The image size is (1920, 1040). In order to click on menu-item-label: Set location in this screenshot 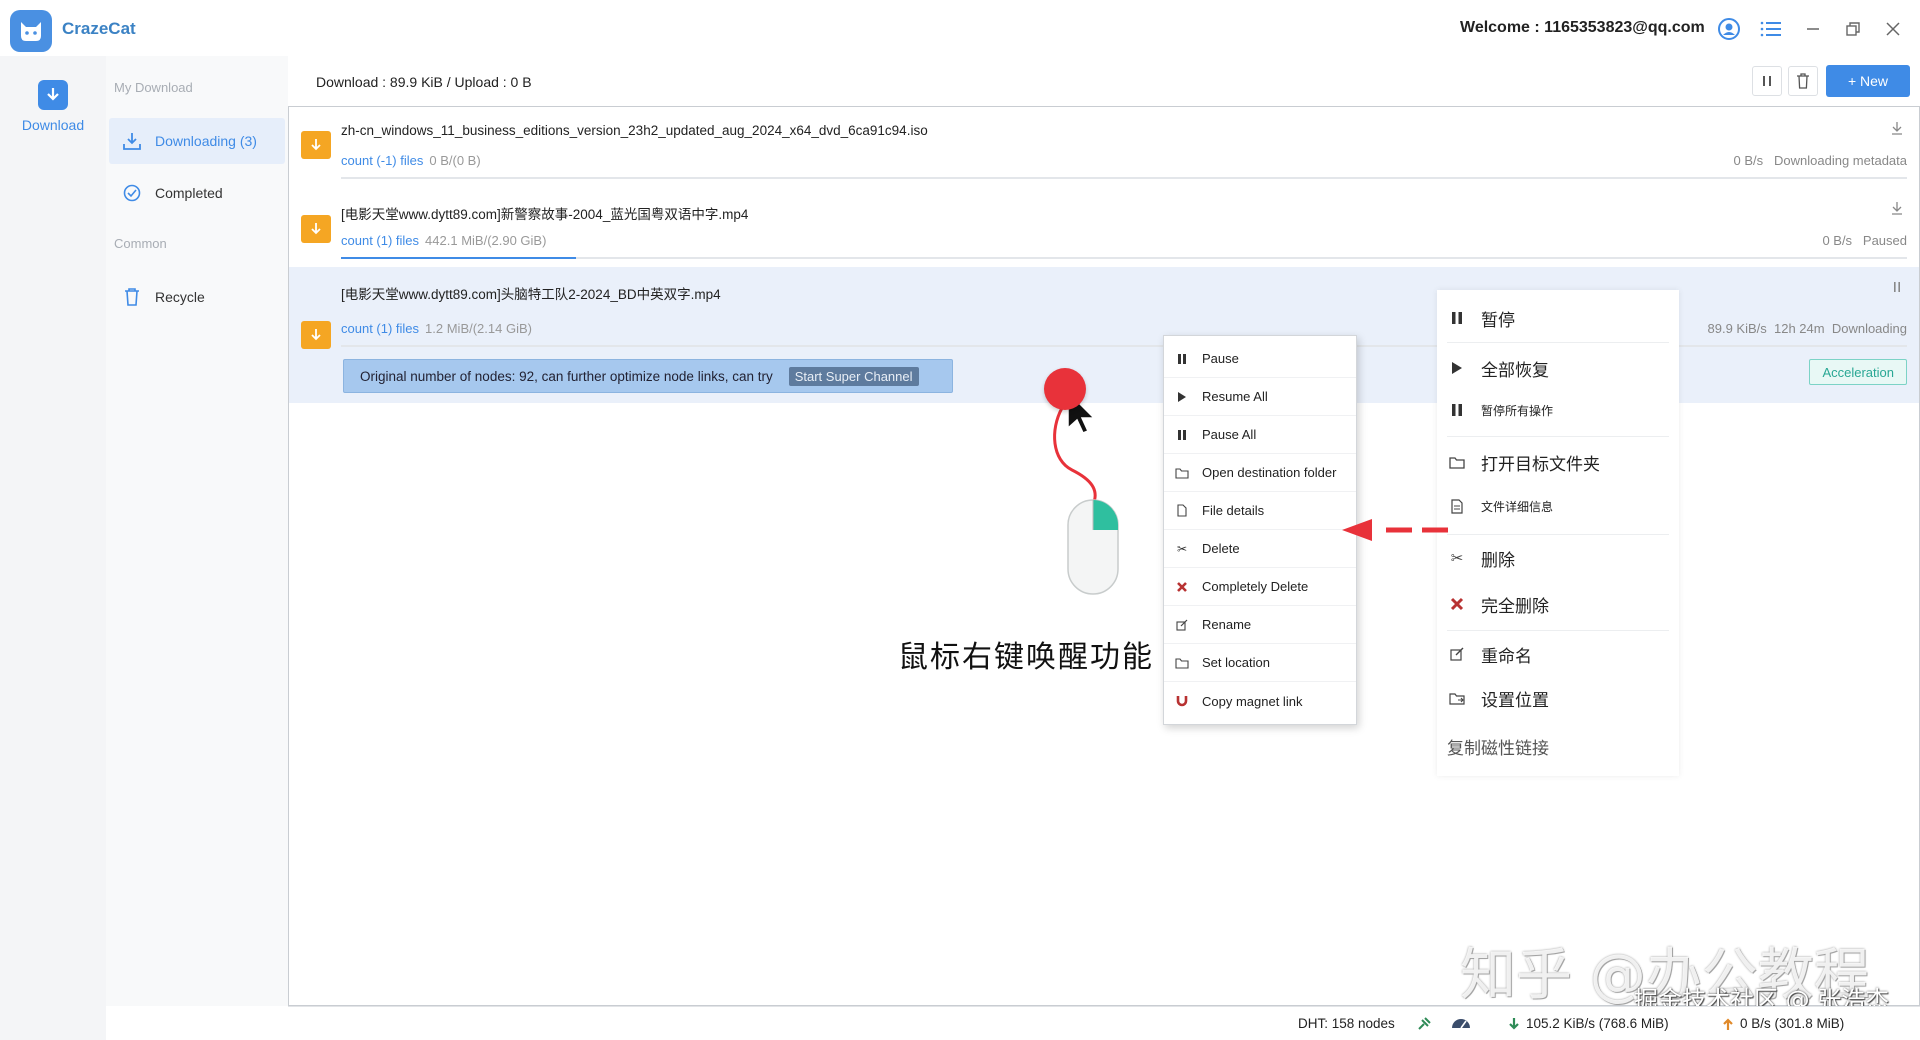, I will do `click(1236, 662)`.